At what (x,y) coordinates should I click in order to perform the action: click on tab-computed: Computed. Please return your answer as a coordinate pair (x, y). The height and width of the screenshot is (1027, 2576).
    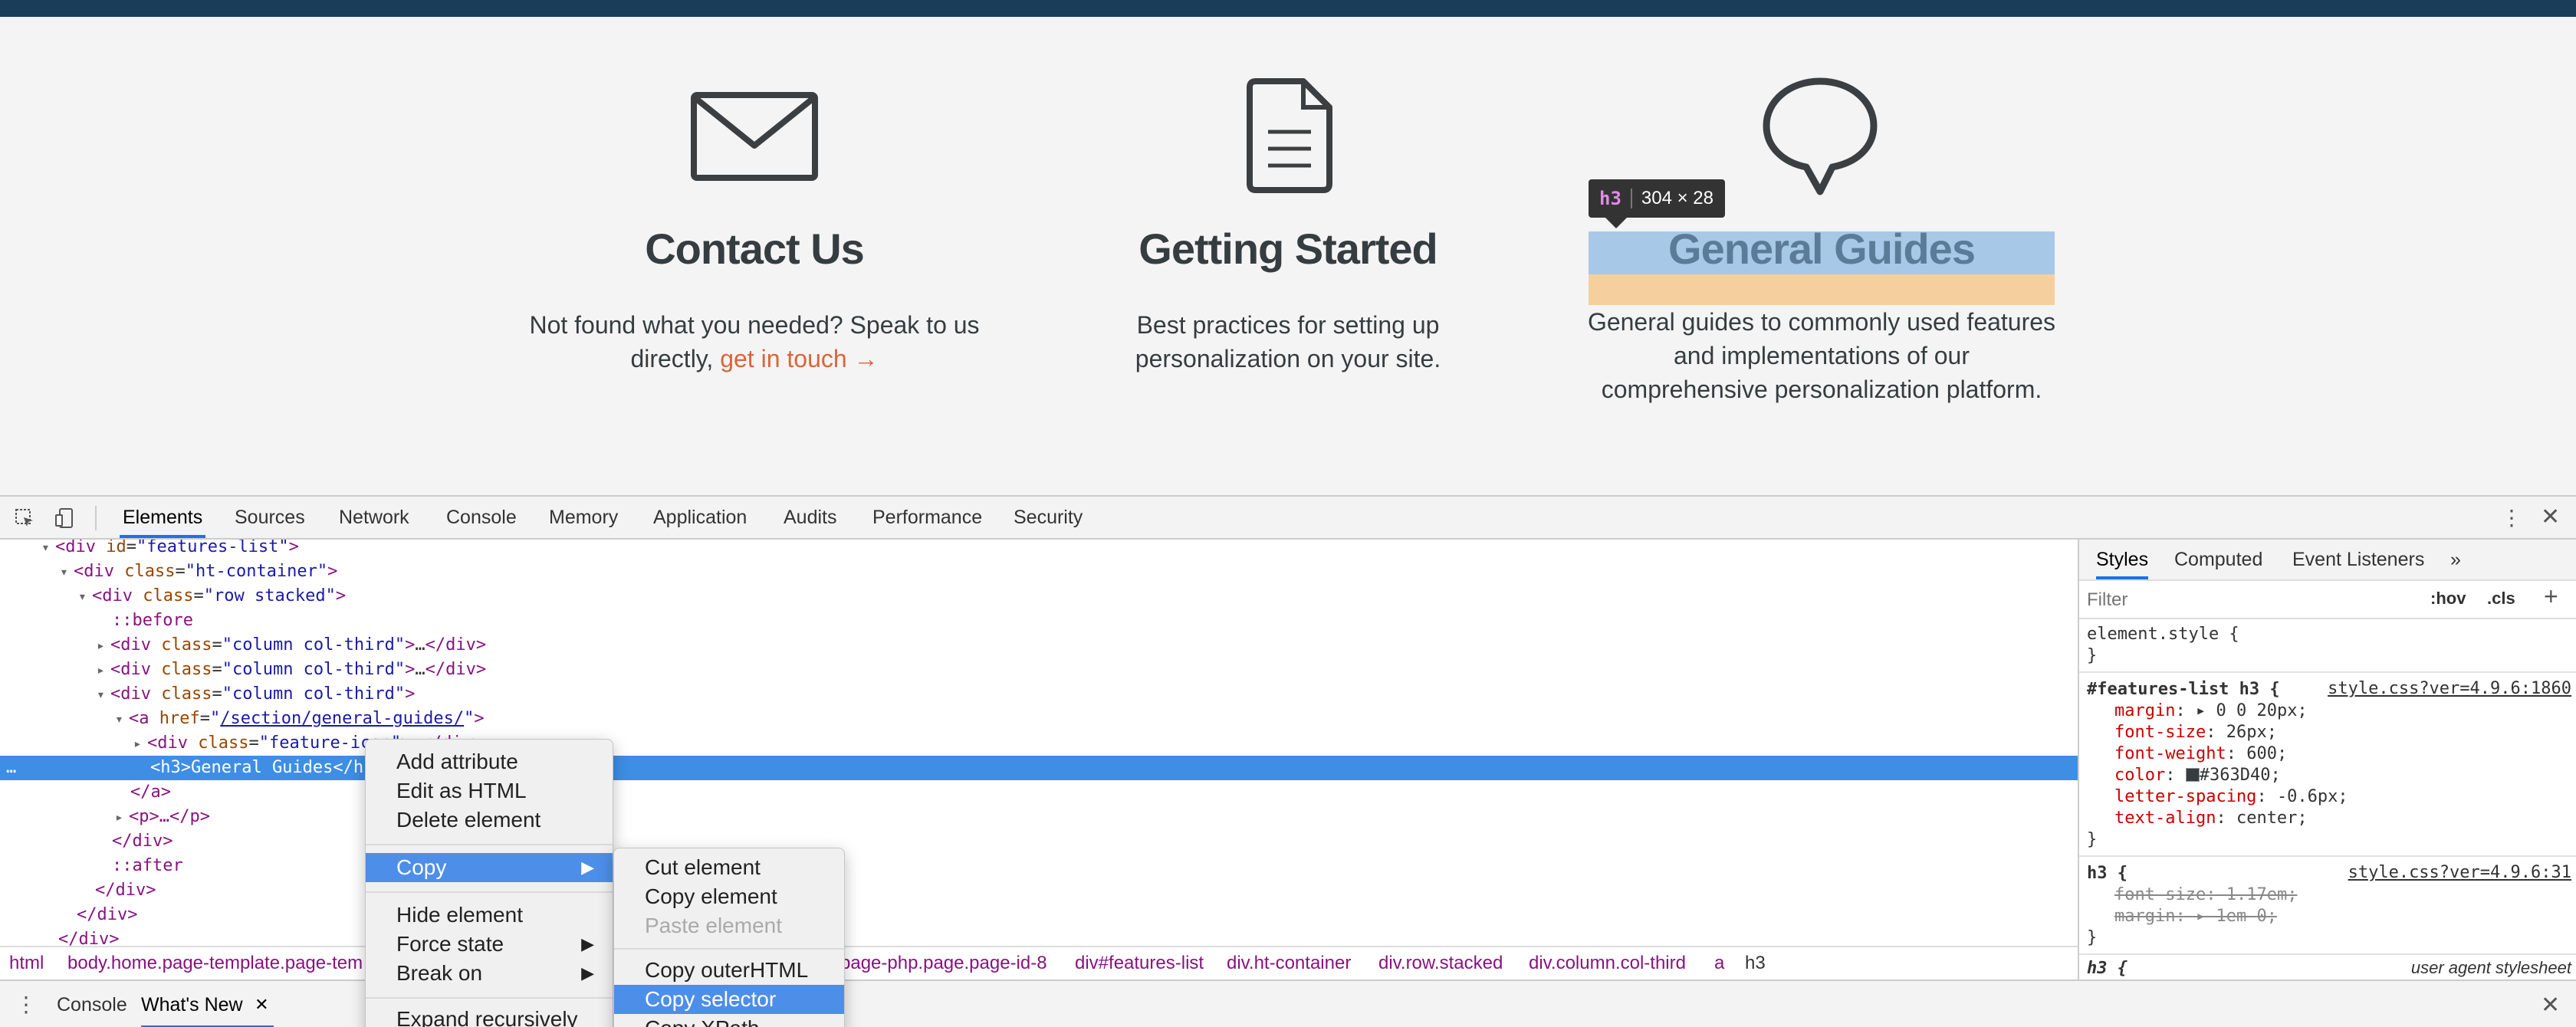
    Looking at the image, I should click on (2218, 559).